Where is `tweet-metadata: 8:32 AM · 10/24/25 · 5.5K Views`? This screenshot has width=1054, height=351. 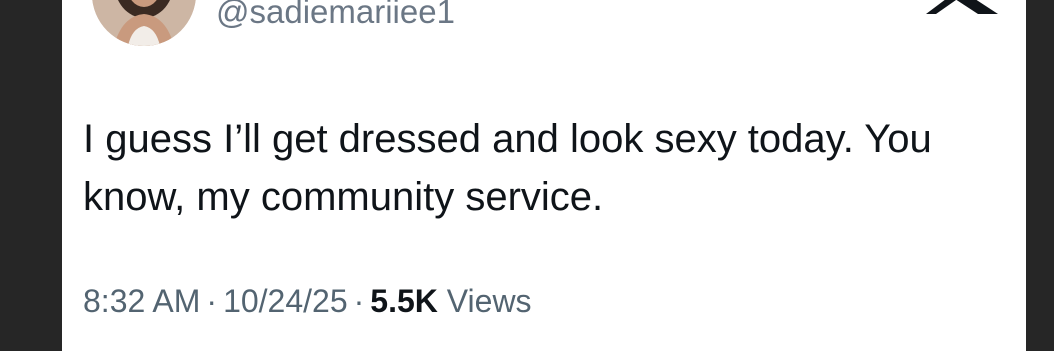 tweet-metadata: 8:32 AM · 10/24/25 · 5.5K Views is located at coordinates (307, 301).